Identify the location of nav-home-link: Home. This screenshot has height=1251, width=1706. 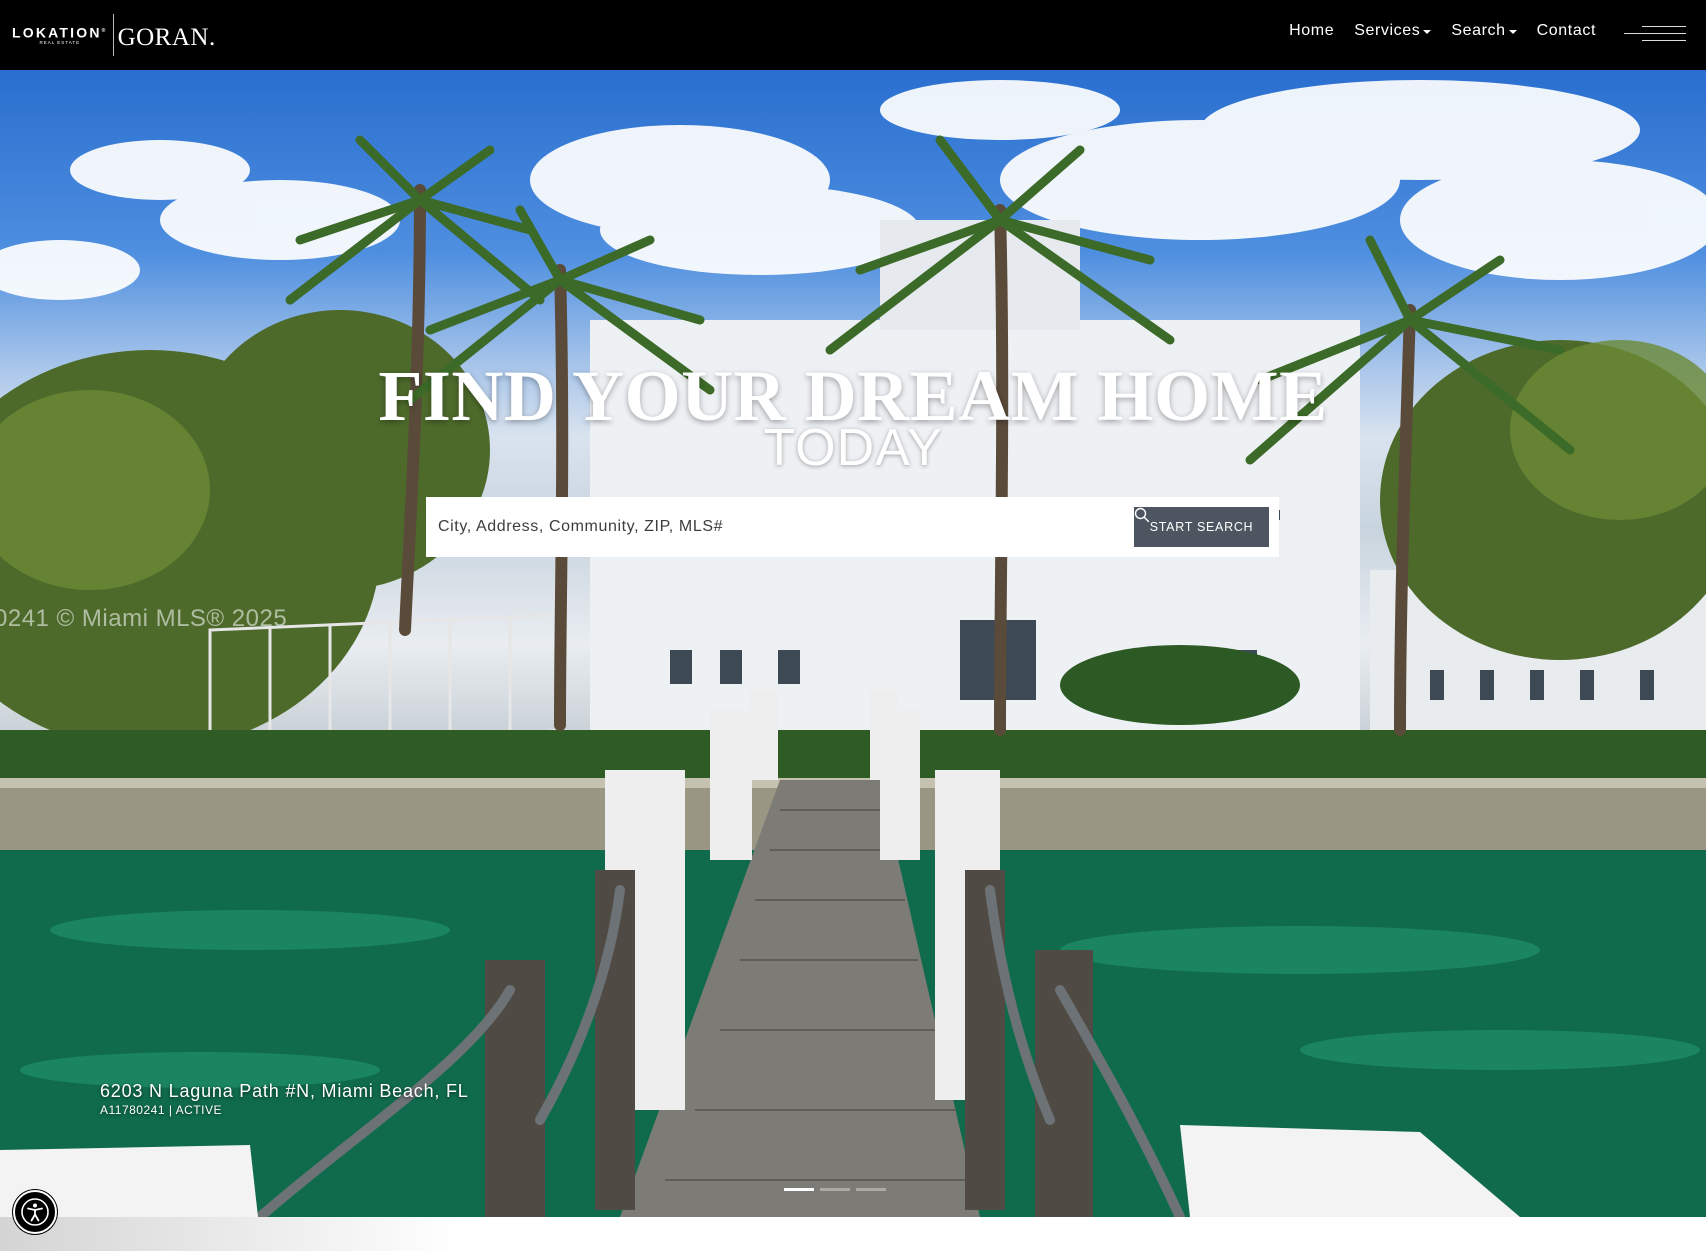
(1311, 31).